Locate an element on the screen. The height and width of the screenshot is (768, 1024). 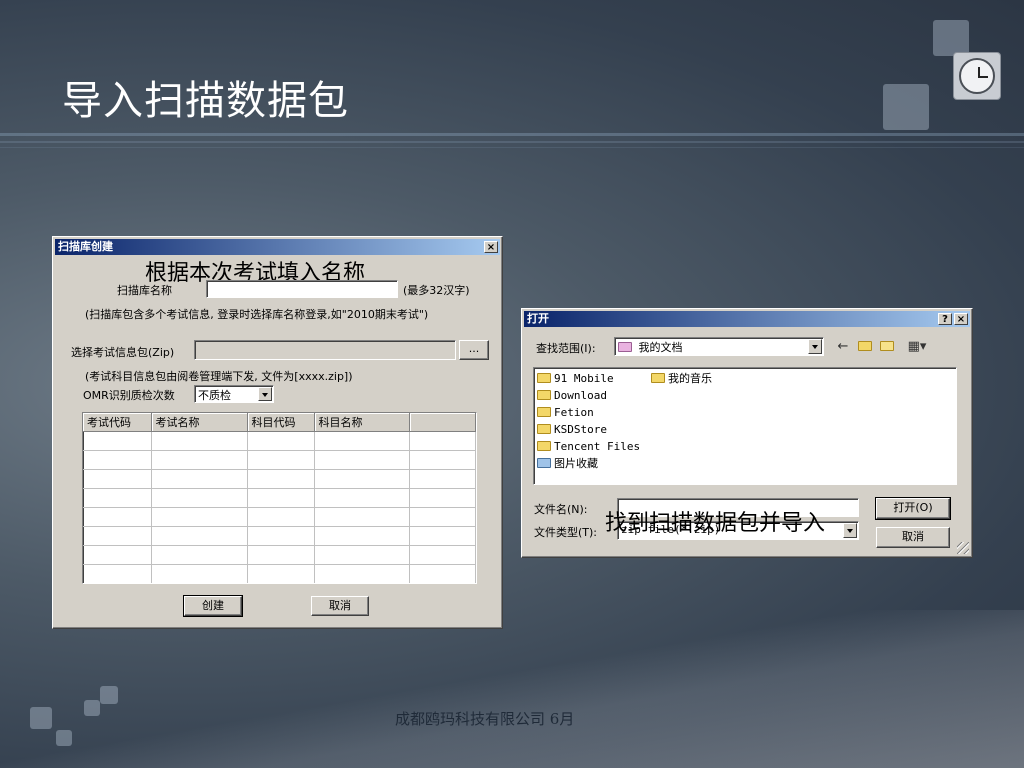
dialog-titlebar: 打开 ? × is located at coordinates (747, 319).